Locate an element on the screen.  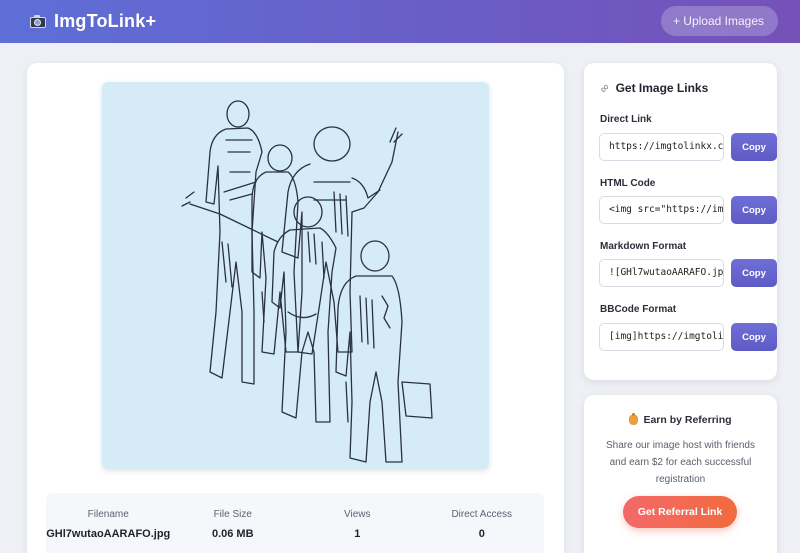
stat-value: 0.06 MB is located at coordinates (232, 534).